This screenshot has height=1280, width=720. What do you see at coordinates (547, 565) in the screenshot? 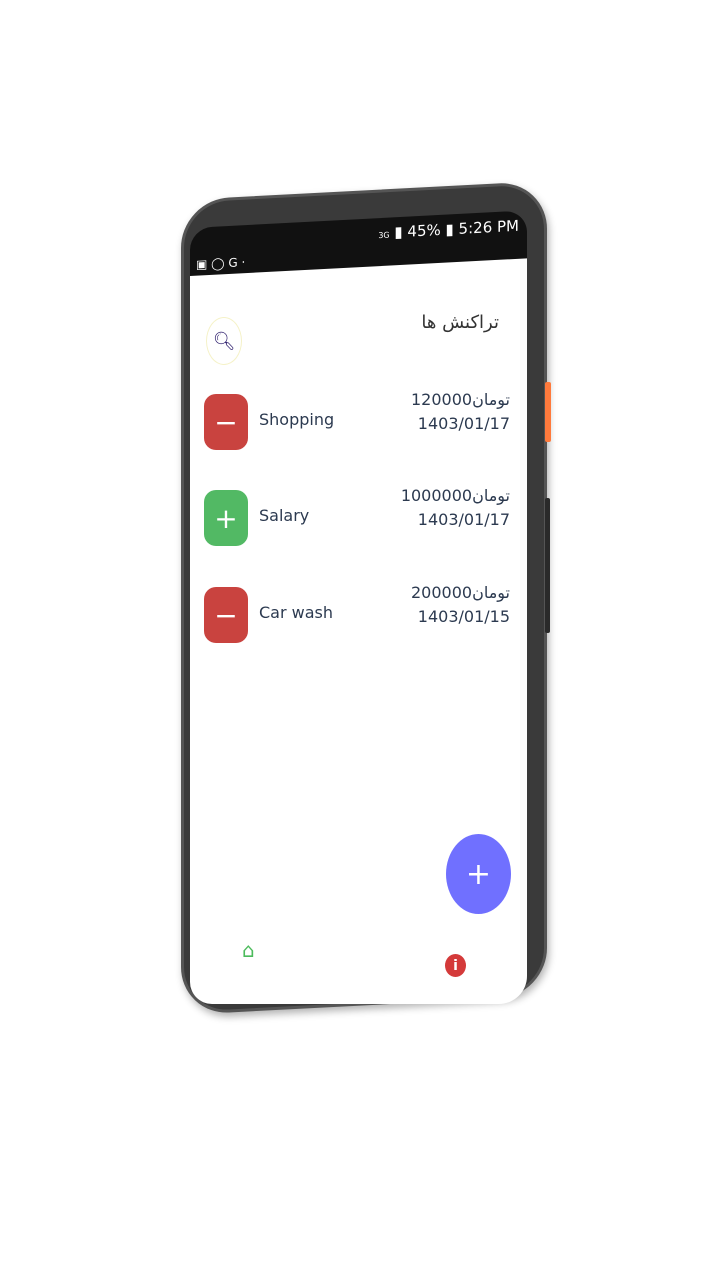
I see `phone-volume-button` at bounding box center [547, 565].